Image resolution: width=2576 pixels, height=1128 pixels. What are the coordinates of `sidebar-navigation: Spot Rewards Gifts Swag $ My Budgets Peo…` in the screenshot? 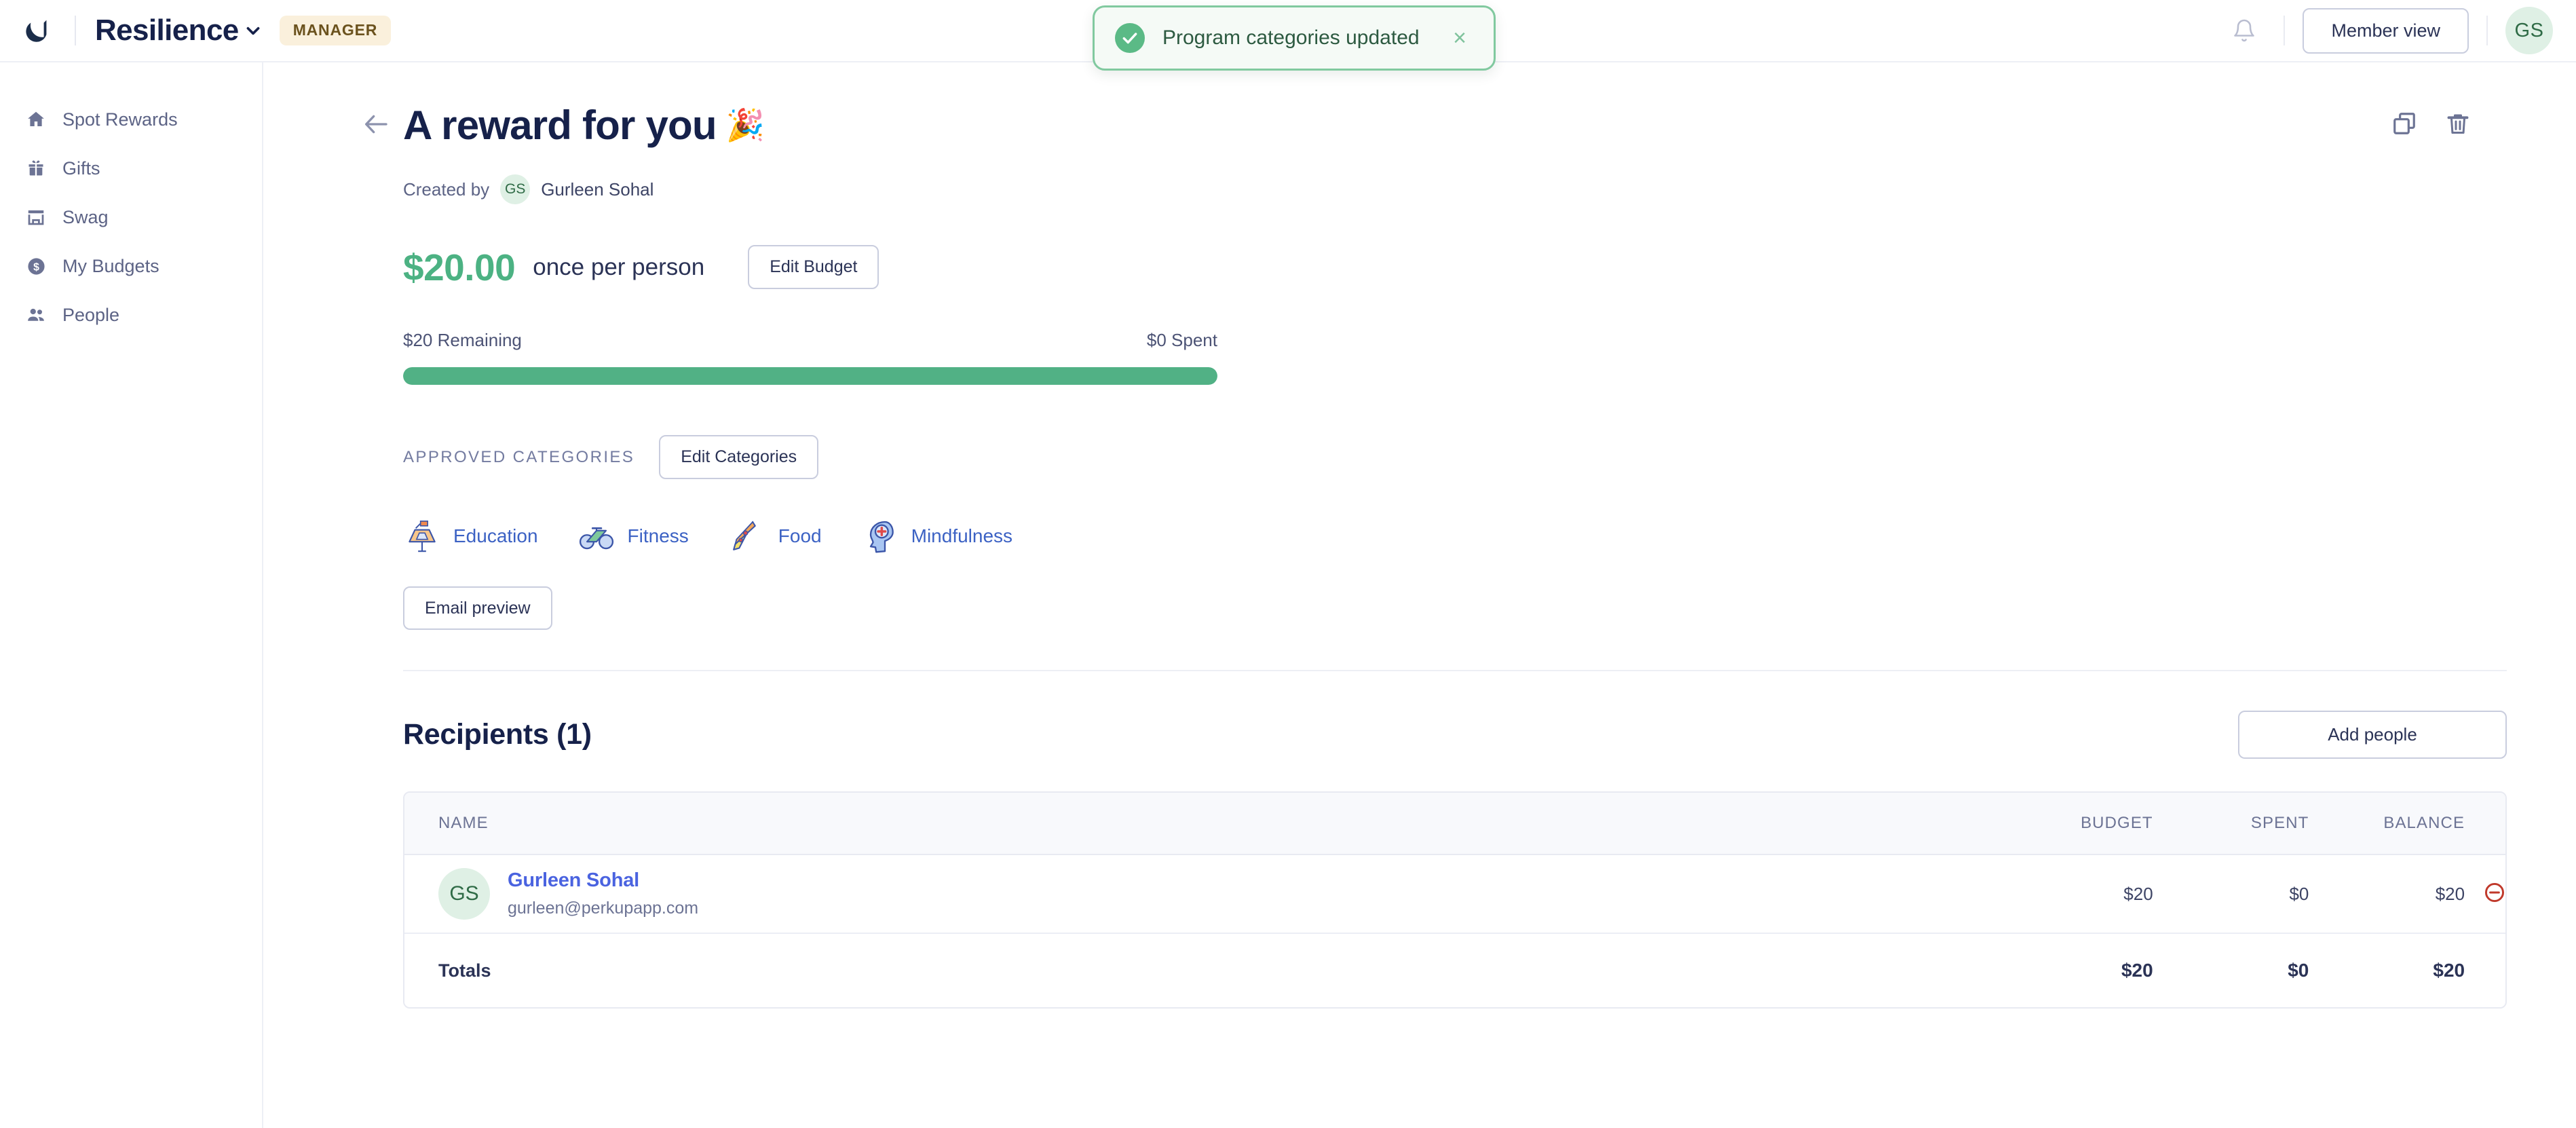 It's located at (131, 595).